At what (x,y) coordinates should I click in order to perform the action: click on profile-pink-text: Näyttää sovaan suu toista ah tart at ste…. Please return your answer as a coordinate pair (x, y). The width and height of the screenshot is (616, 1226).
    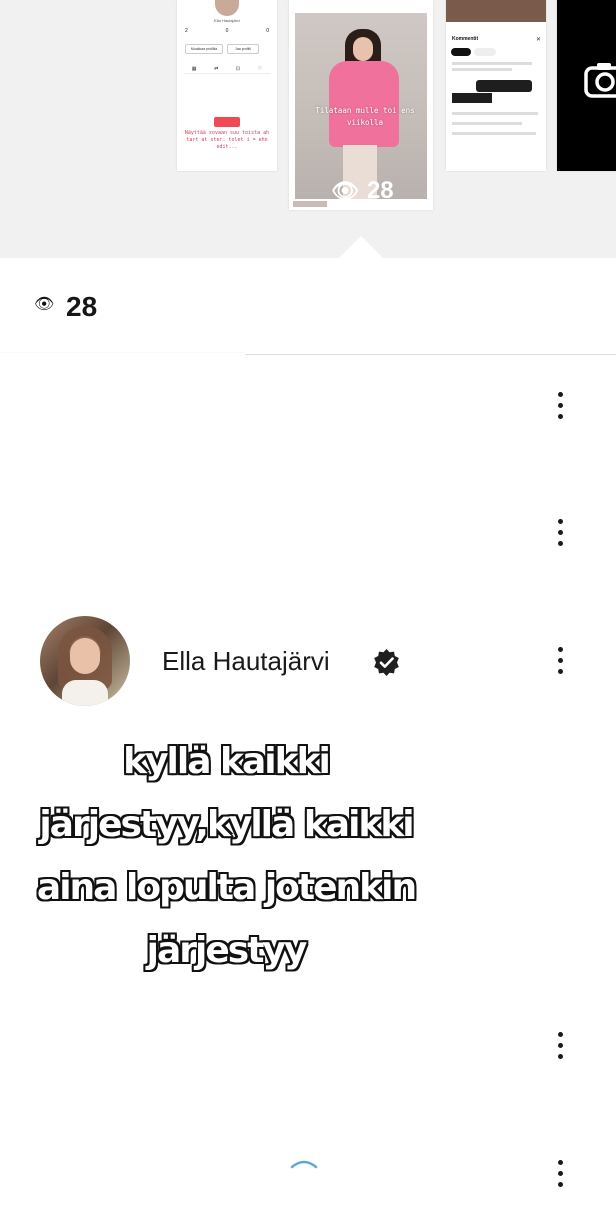
    Looking at the image, I should click on (227, 140).